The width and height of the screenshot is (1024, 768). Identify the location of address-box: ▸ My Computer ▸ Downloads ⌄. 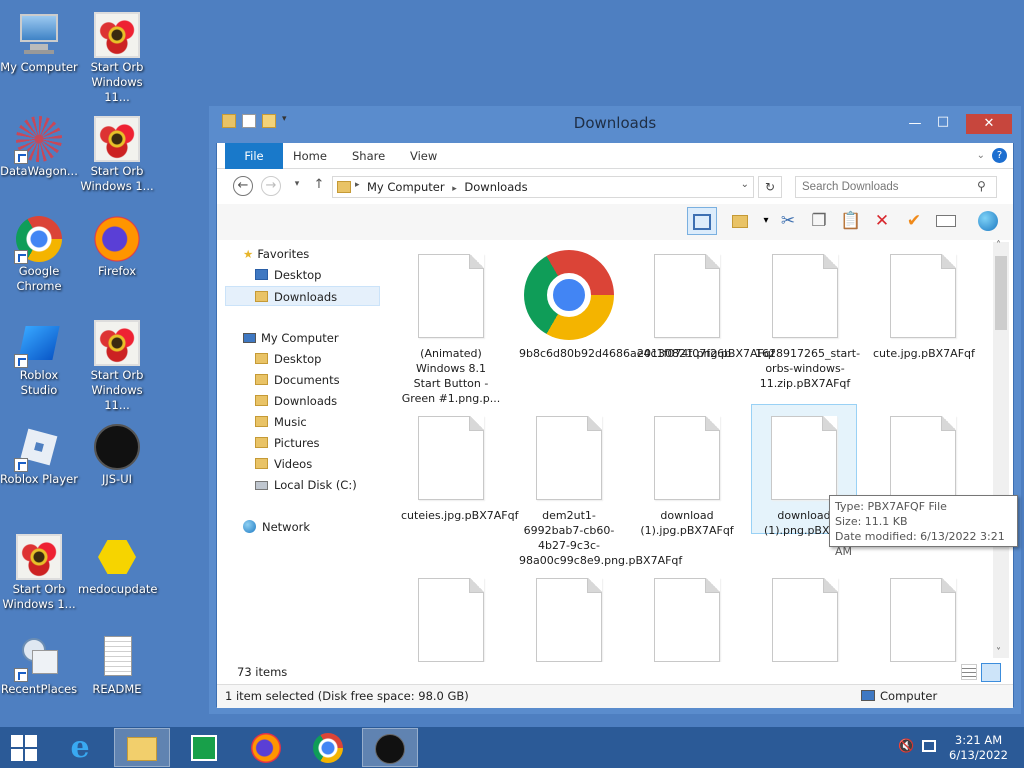
(543, 187).